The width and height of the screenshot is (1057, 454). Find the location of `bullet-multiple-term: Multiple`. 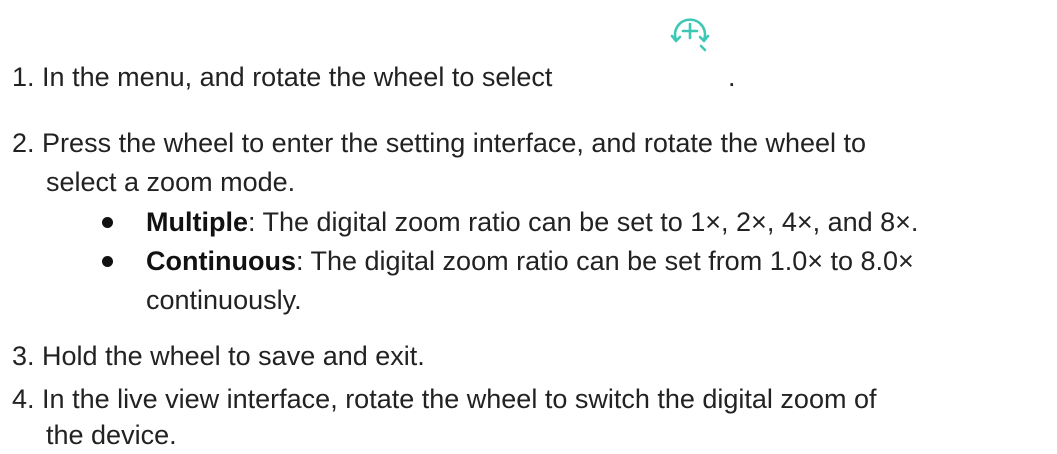

bullet-multiple-term: Multiple is located at coordinates (197, 222).